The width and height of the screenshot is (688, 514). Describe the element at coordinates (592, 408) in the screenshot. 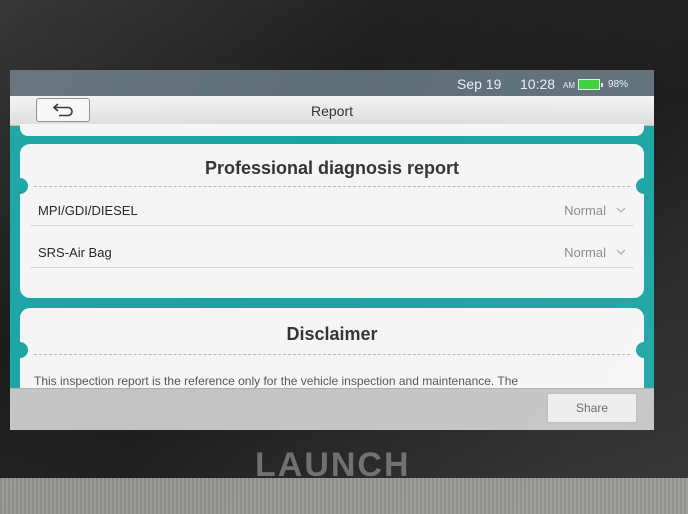

I see `share-button: Share` at that location.